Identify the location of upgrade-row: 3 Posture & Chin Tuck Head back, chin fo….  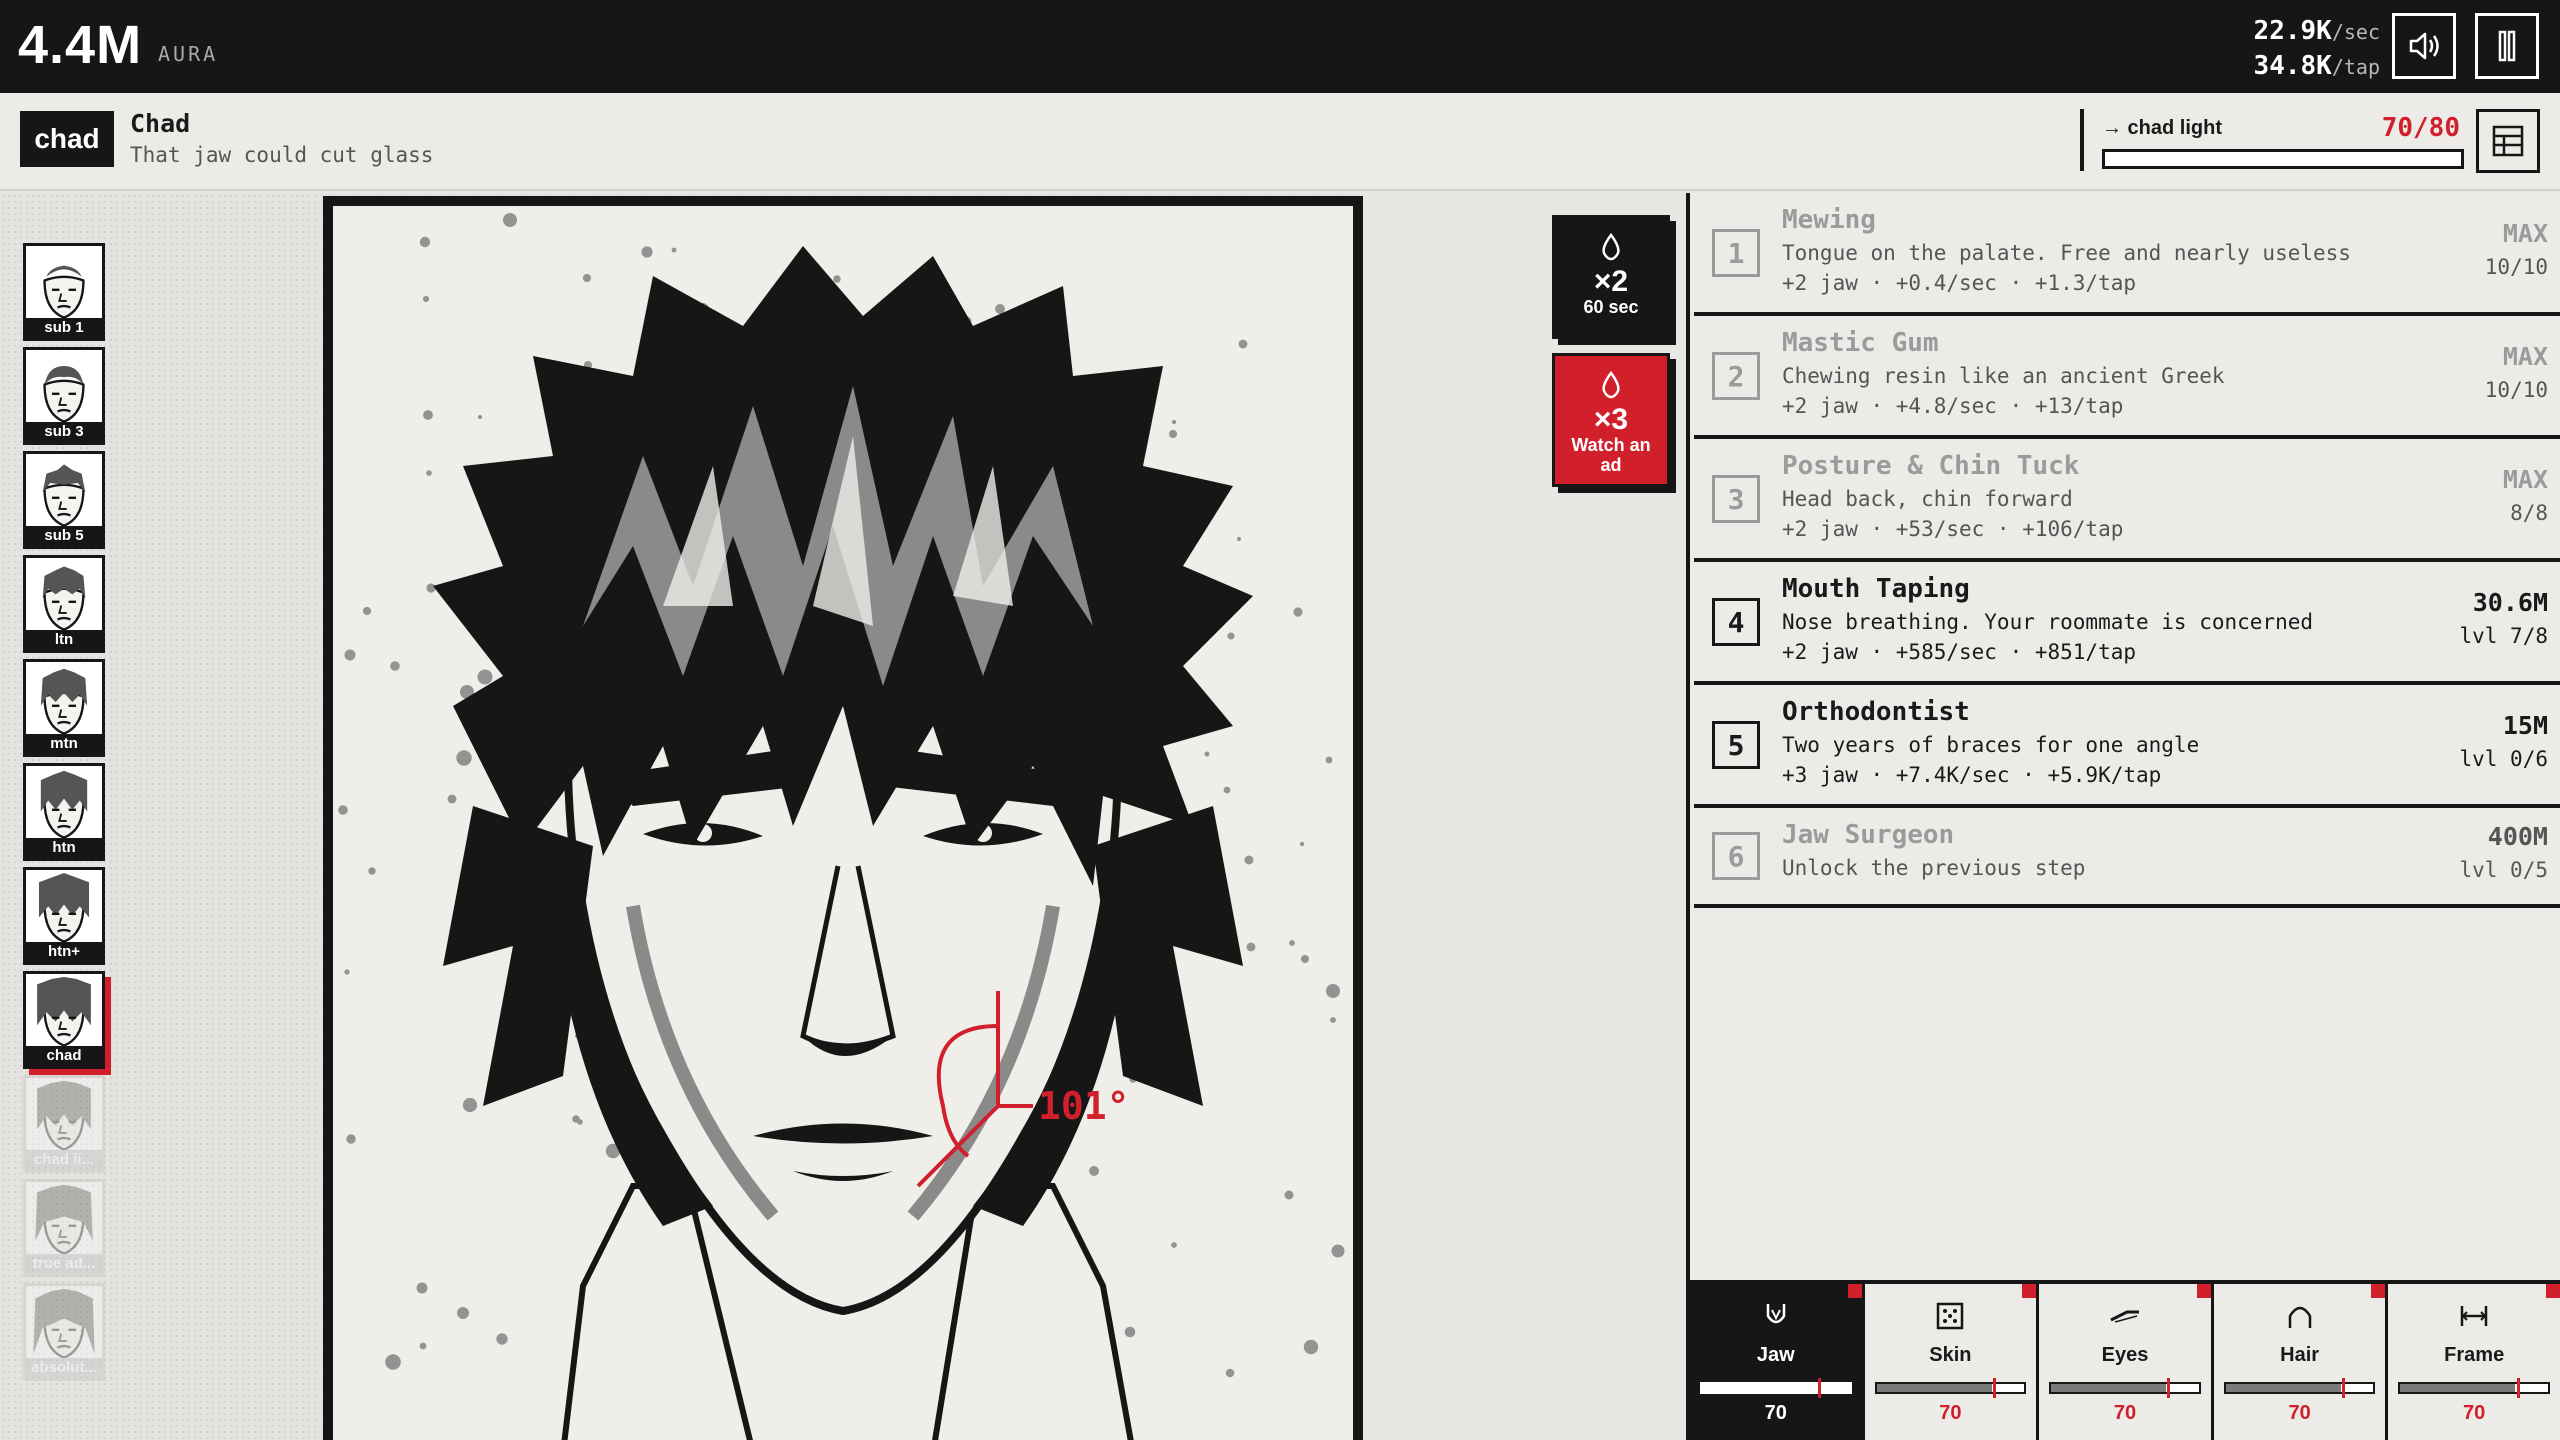
(2127, 500).